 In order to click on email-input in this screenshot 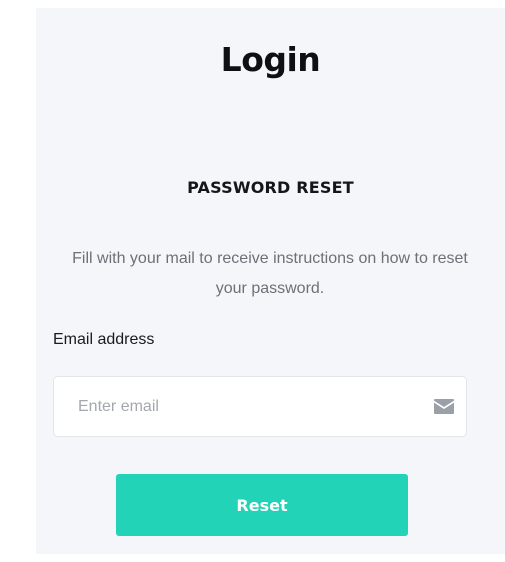, I will do `click(260, 406)`.